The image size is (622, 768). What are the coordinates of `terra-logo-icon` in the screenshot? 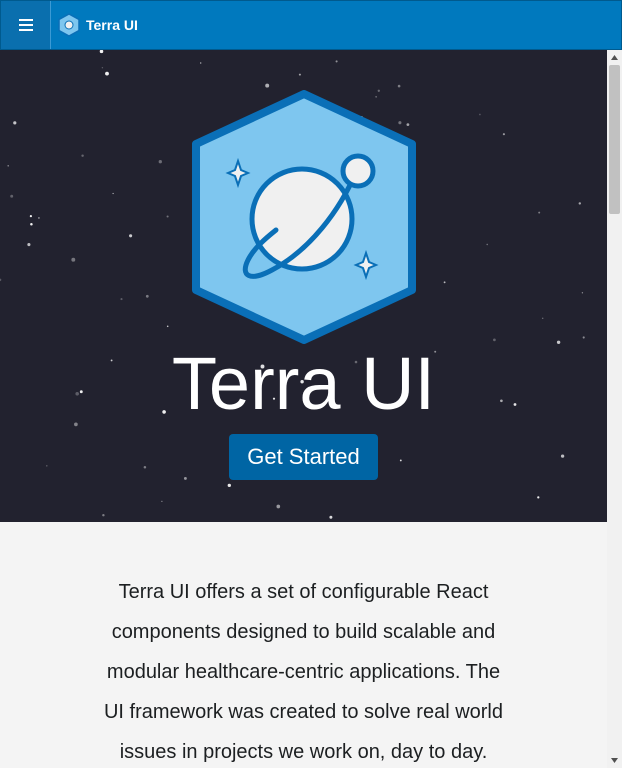 It's located at (69, 25).